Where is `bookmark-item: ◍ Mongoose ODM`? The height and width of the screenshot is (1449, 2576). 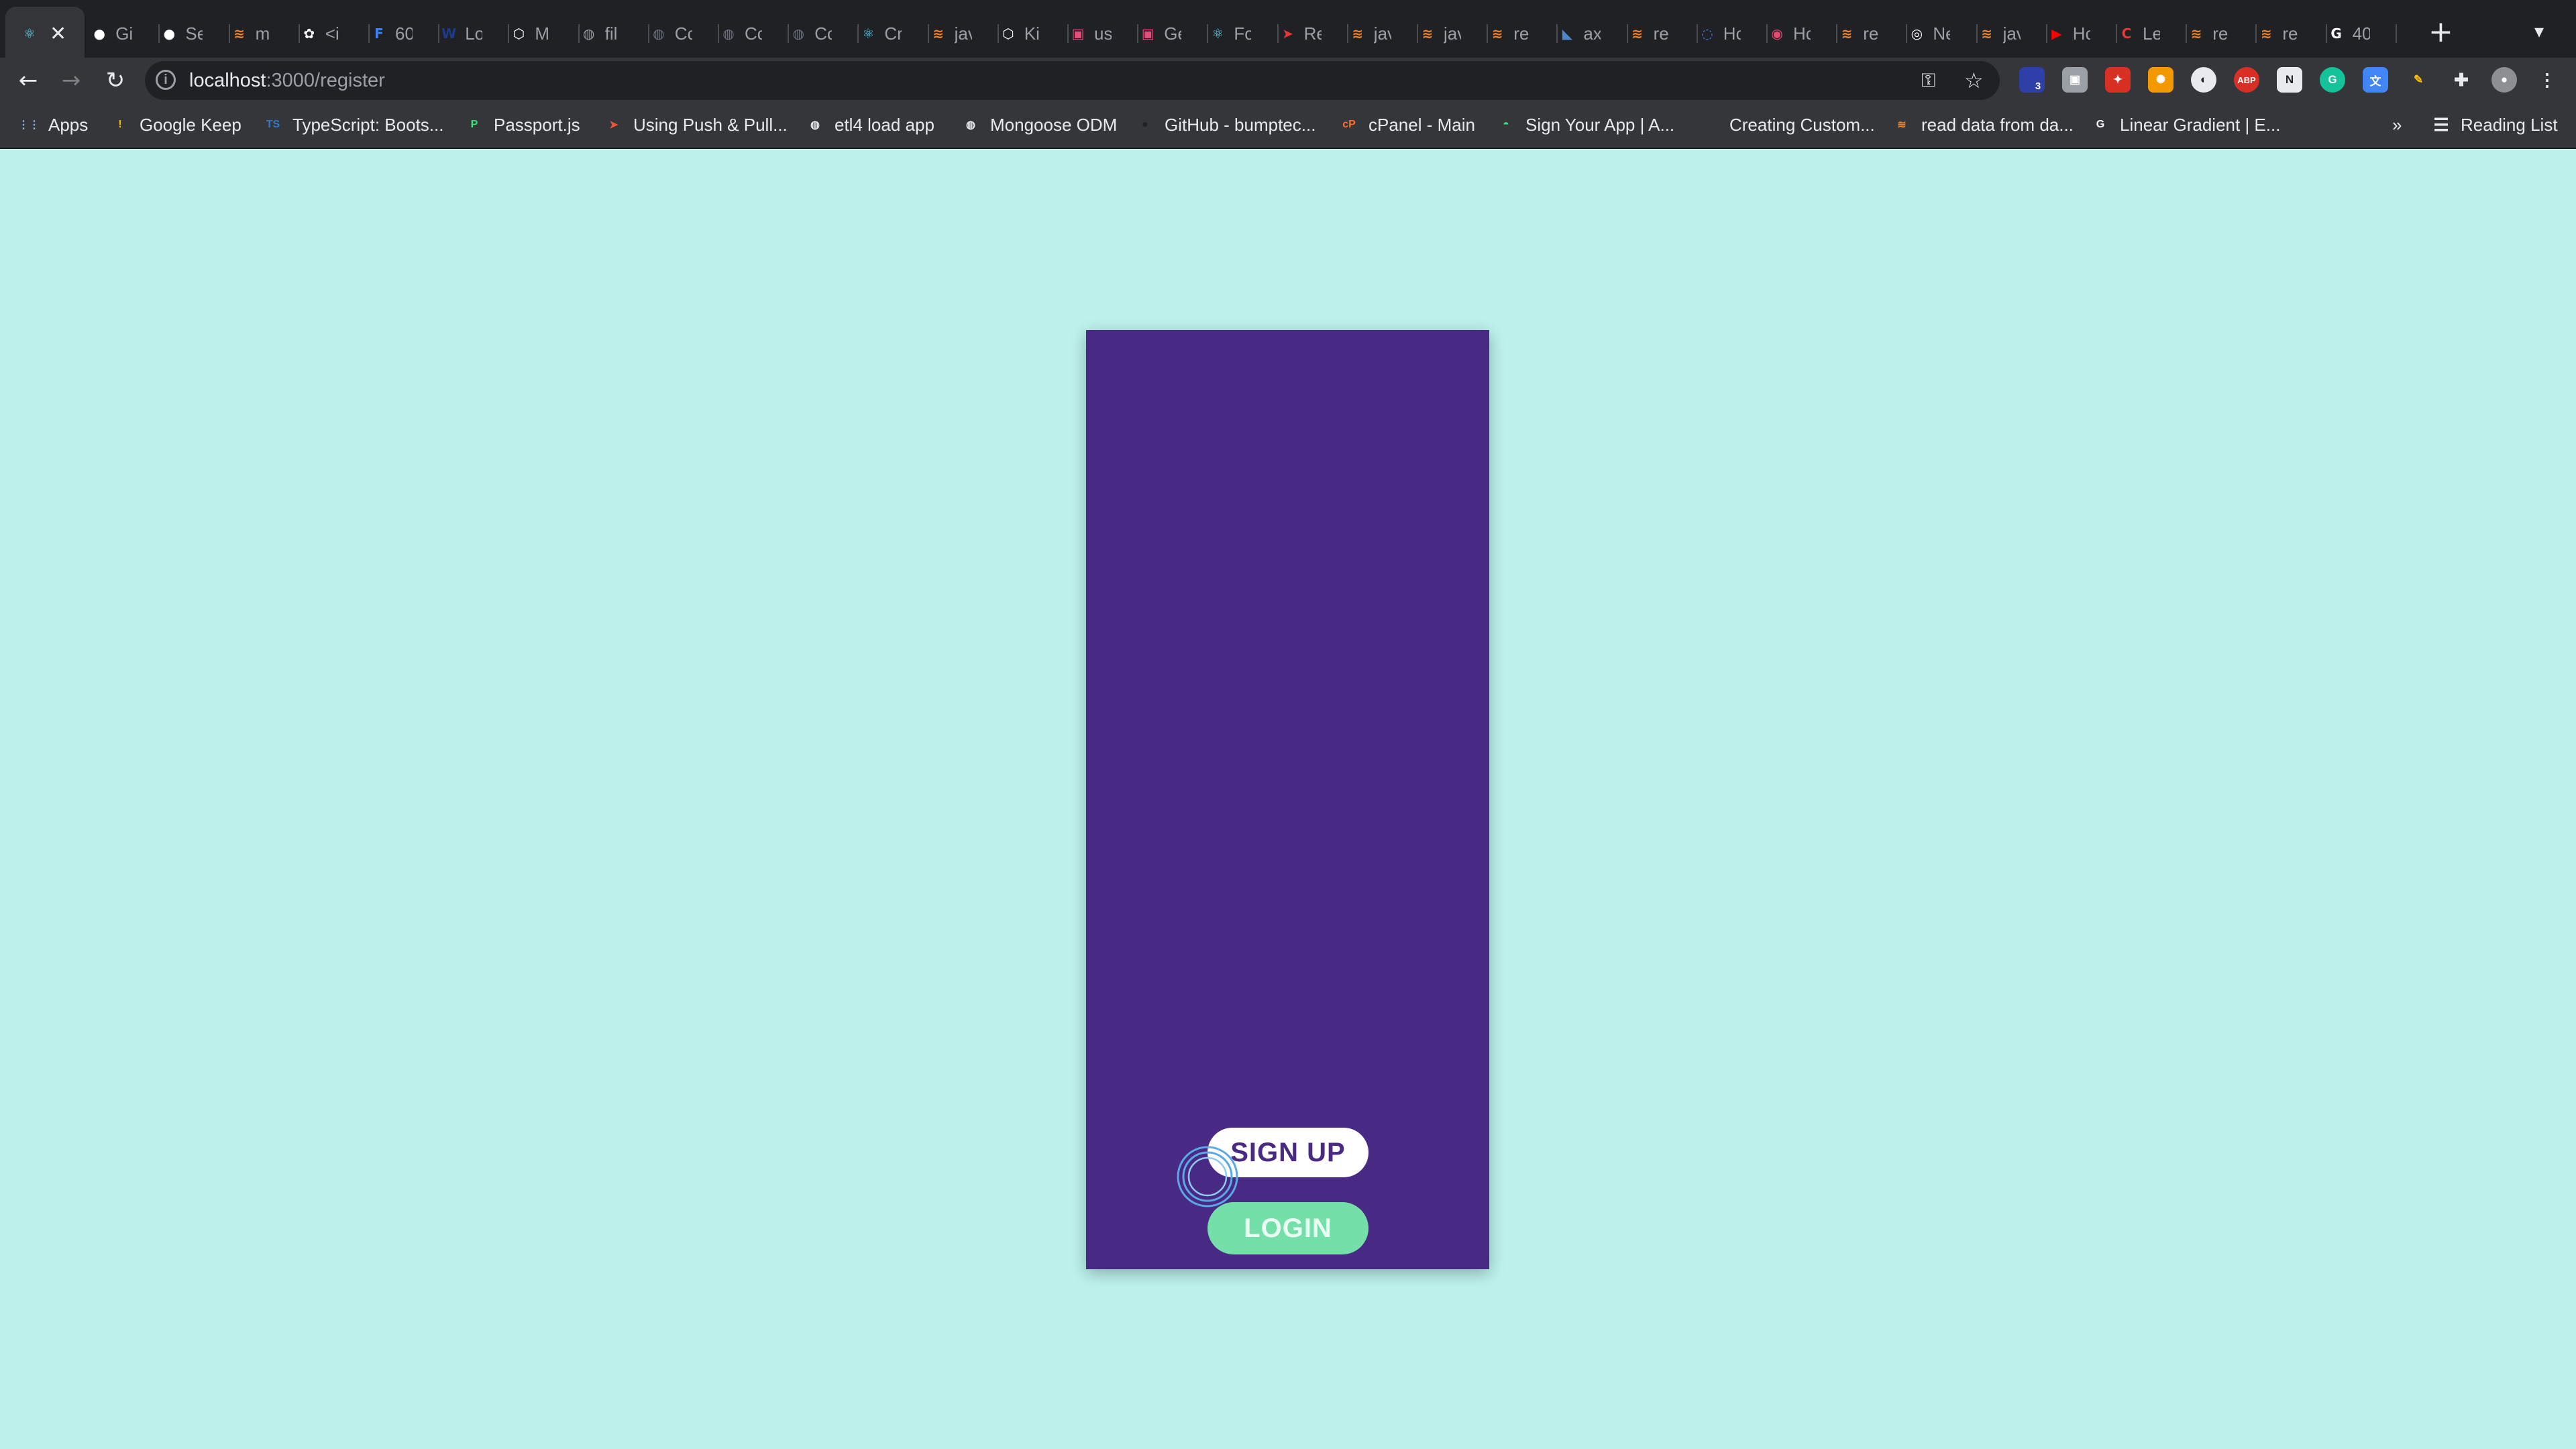
bookmark-item: ◍ Mongoose ODM is located at coordinates (1039, 124).